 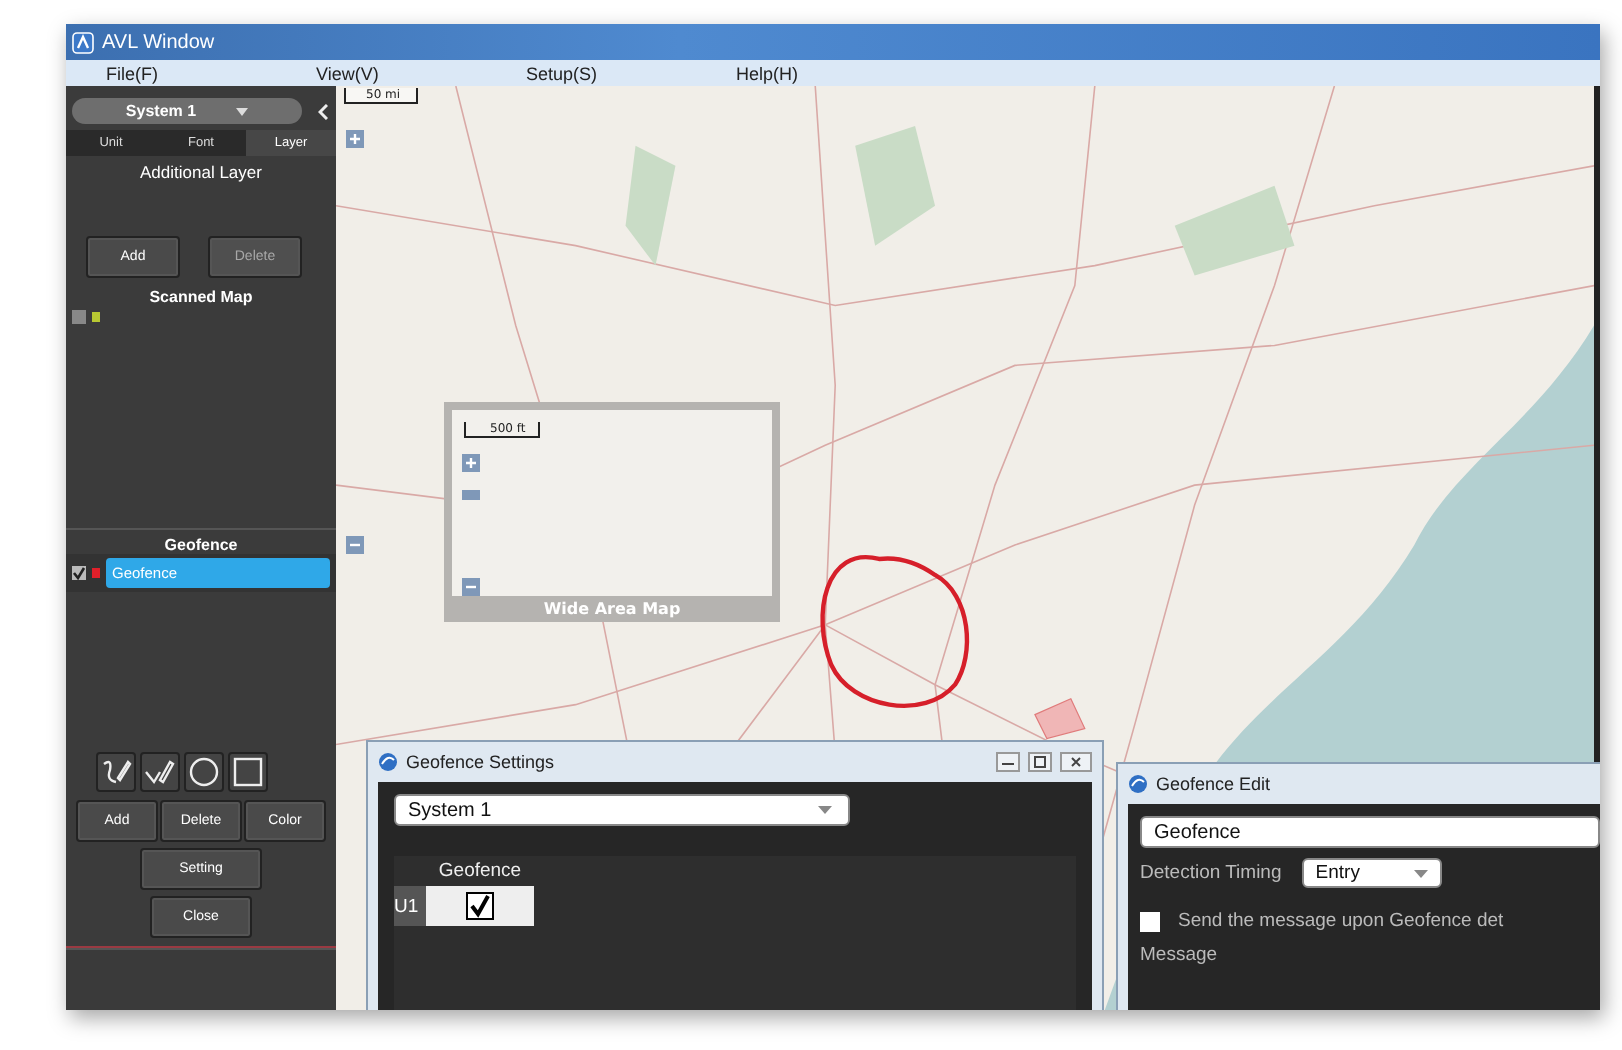 What do you see at coordinates (187, 111) in the screenshot?
I see `system-dropdown: System 1` at bounding box center [187, 111].